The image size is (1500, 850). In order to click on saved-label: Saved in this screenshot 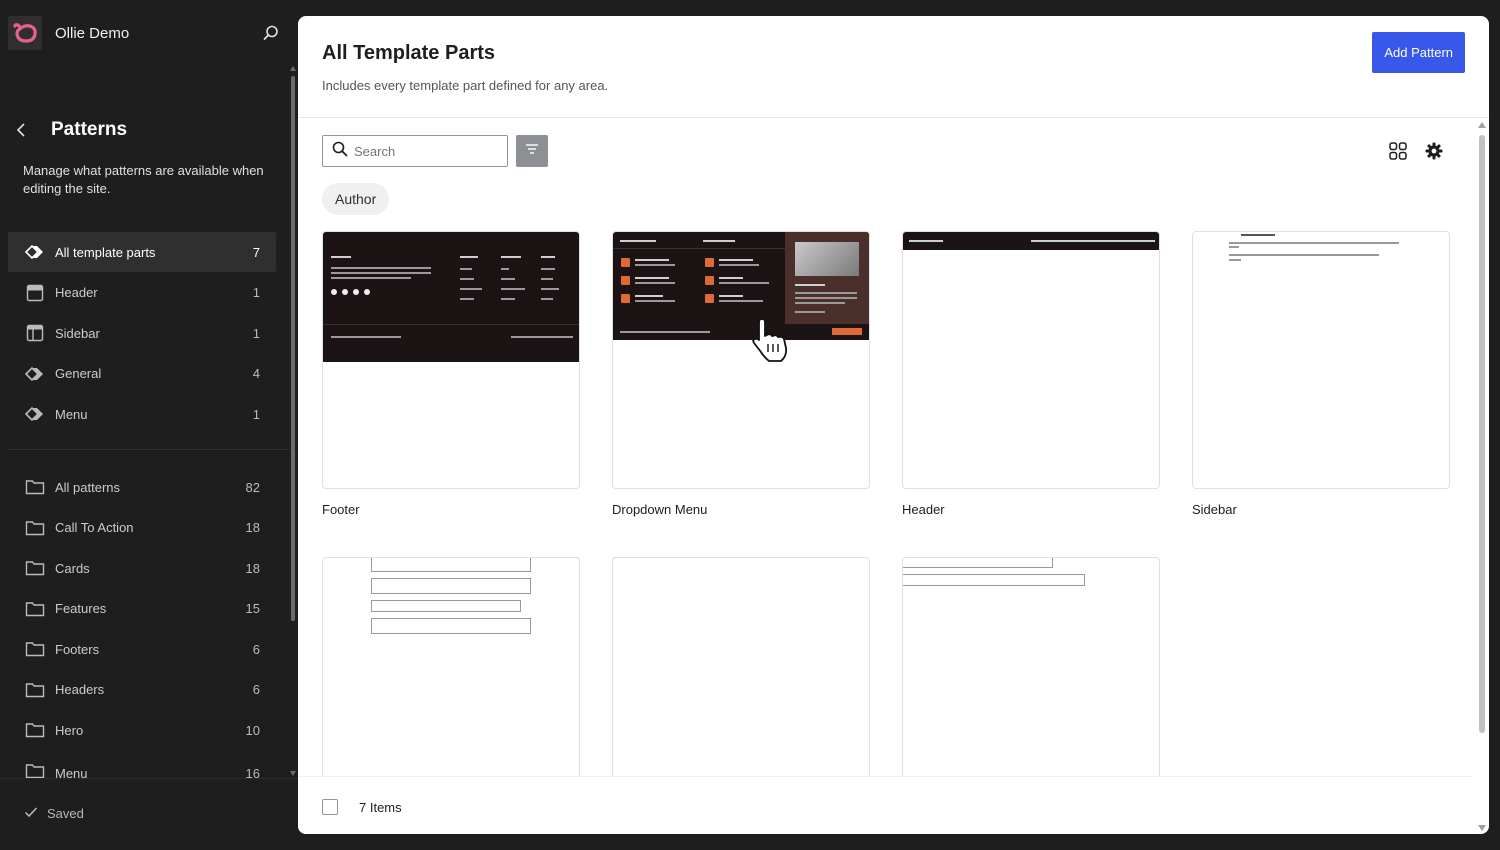, I will do `click(65, 813)`.